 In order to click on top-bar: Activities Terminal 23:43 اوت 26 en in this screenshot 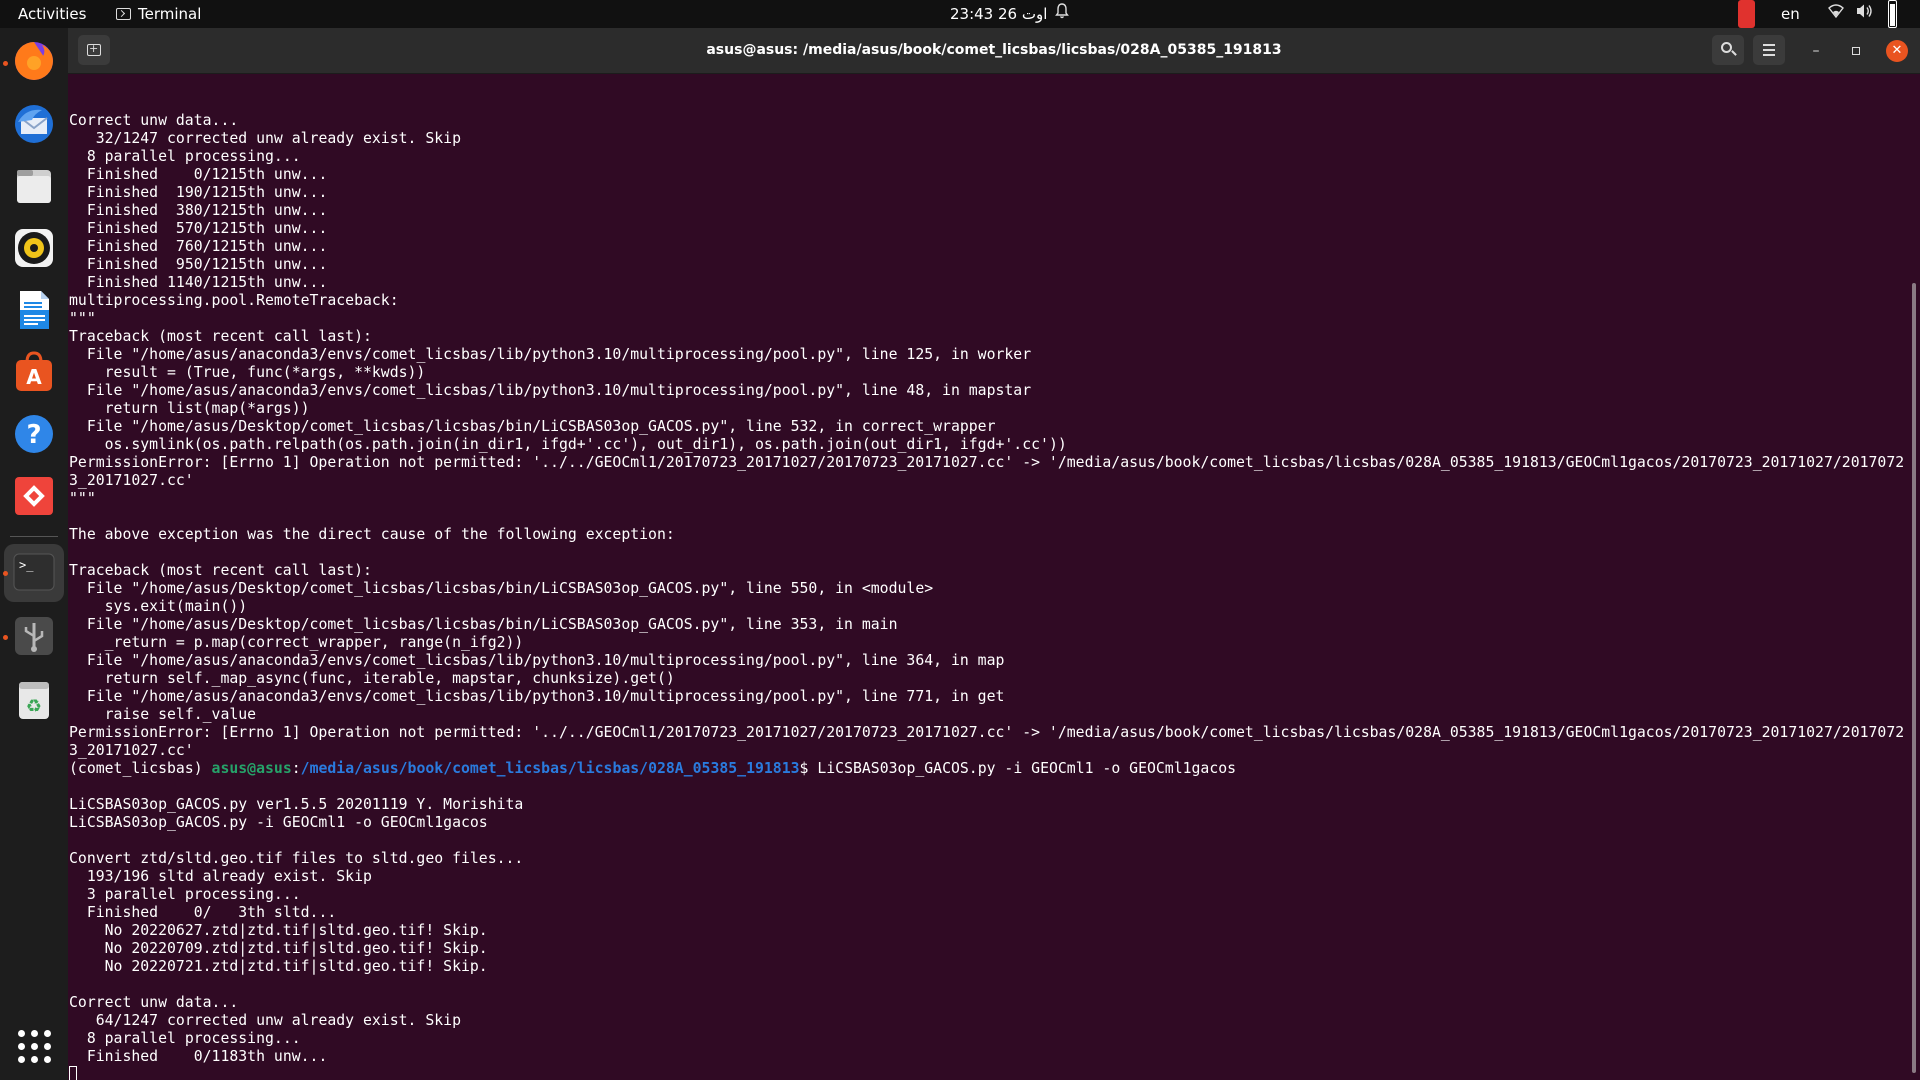, I will do `click(960, 14)`.